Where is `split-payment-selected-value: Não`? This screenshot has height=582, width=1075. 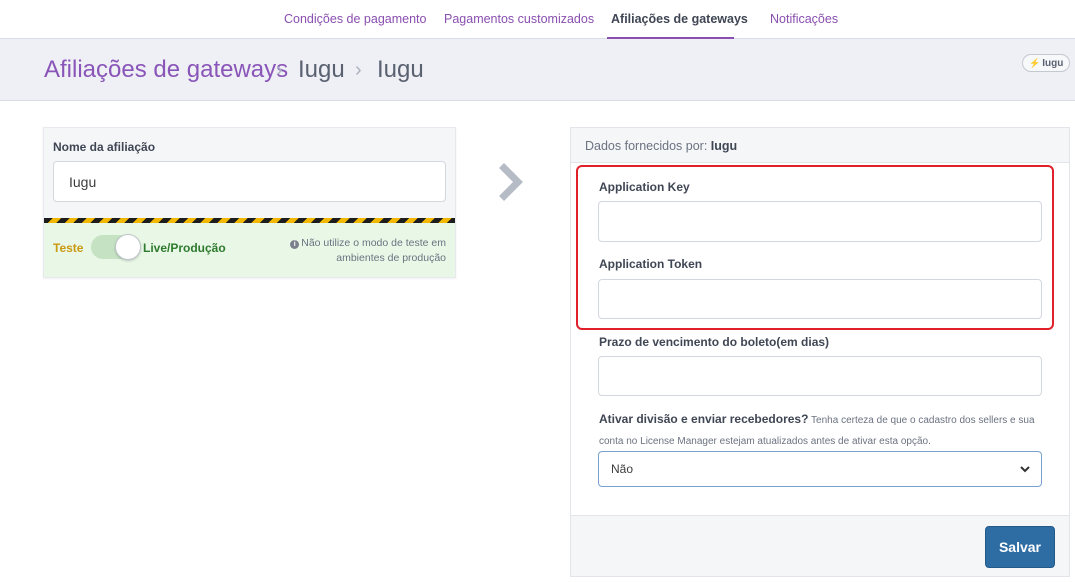
split-payment-selected-value: Não is located at coordinates (622, 469).